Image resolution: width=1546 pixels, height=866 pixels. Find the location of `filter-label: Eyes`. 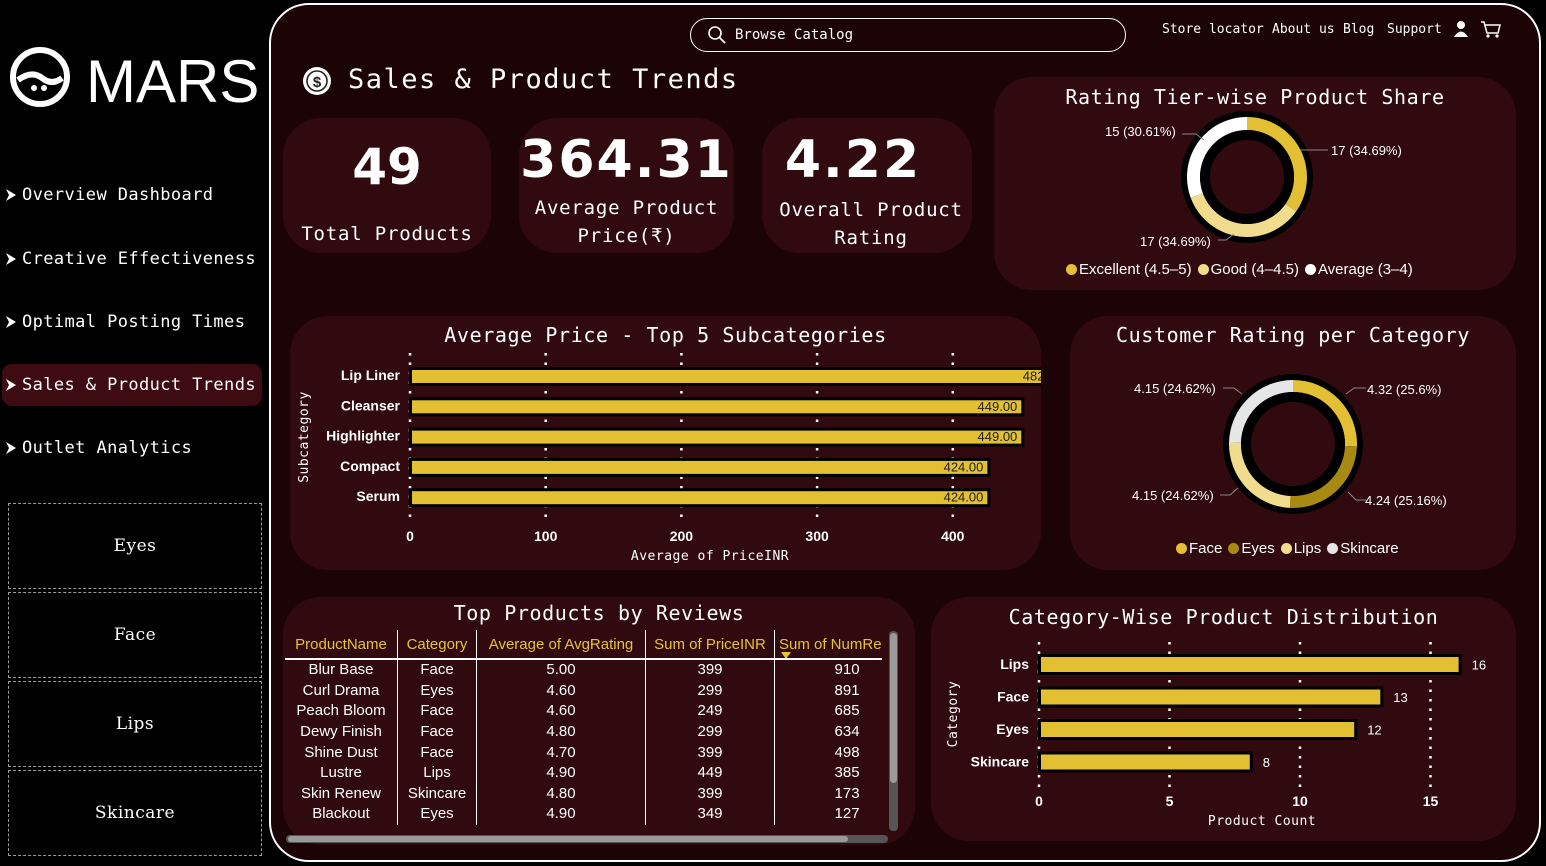

filter-label: Eyes is located at coordinates (135, 546).